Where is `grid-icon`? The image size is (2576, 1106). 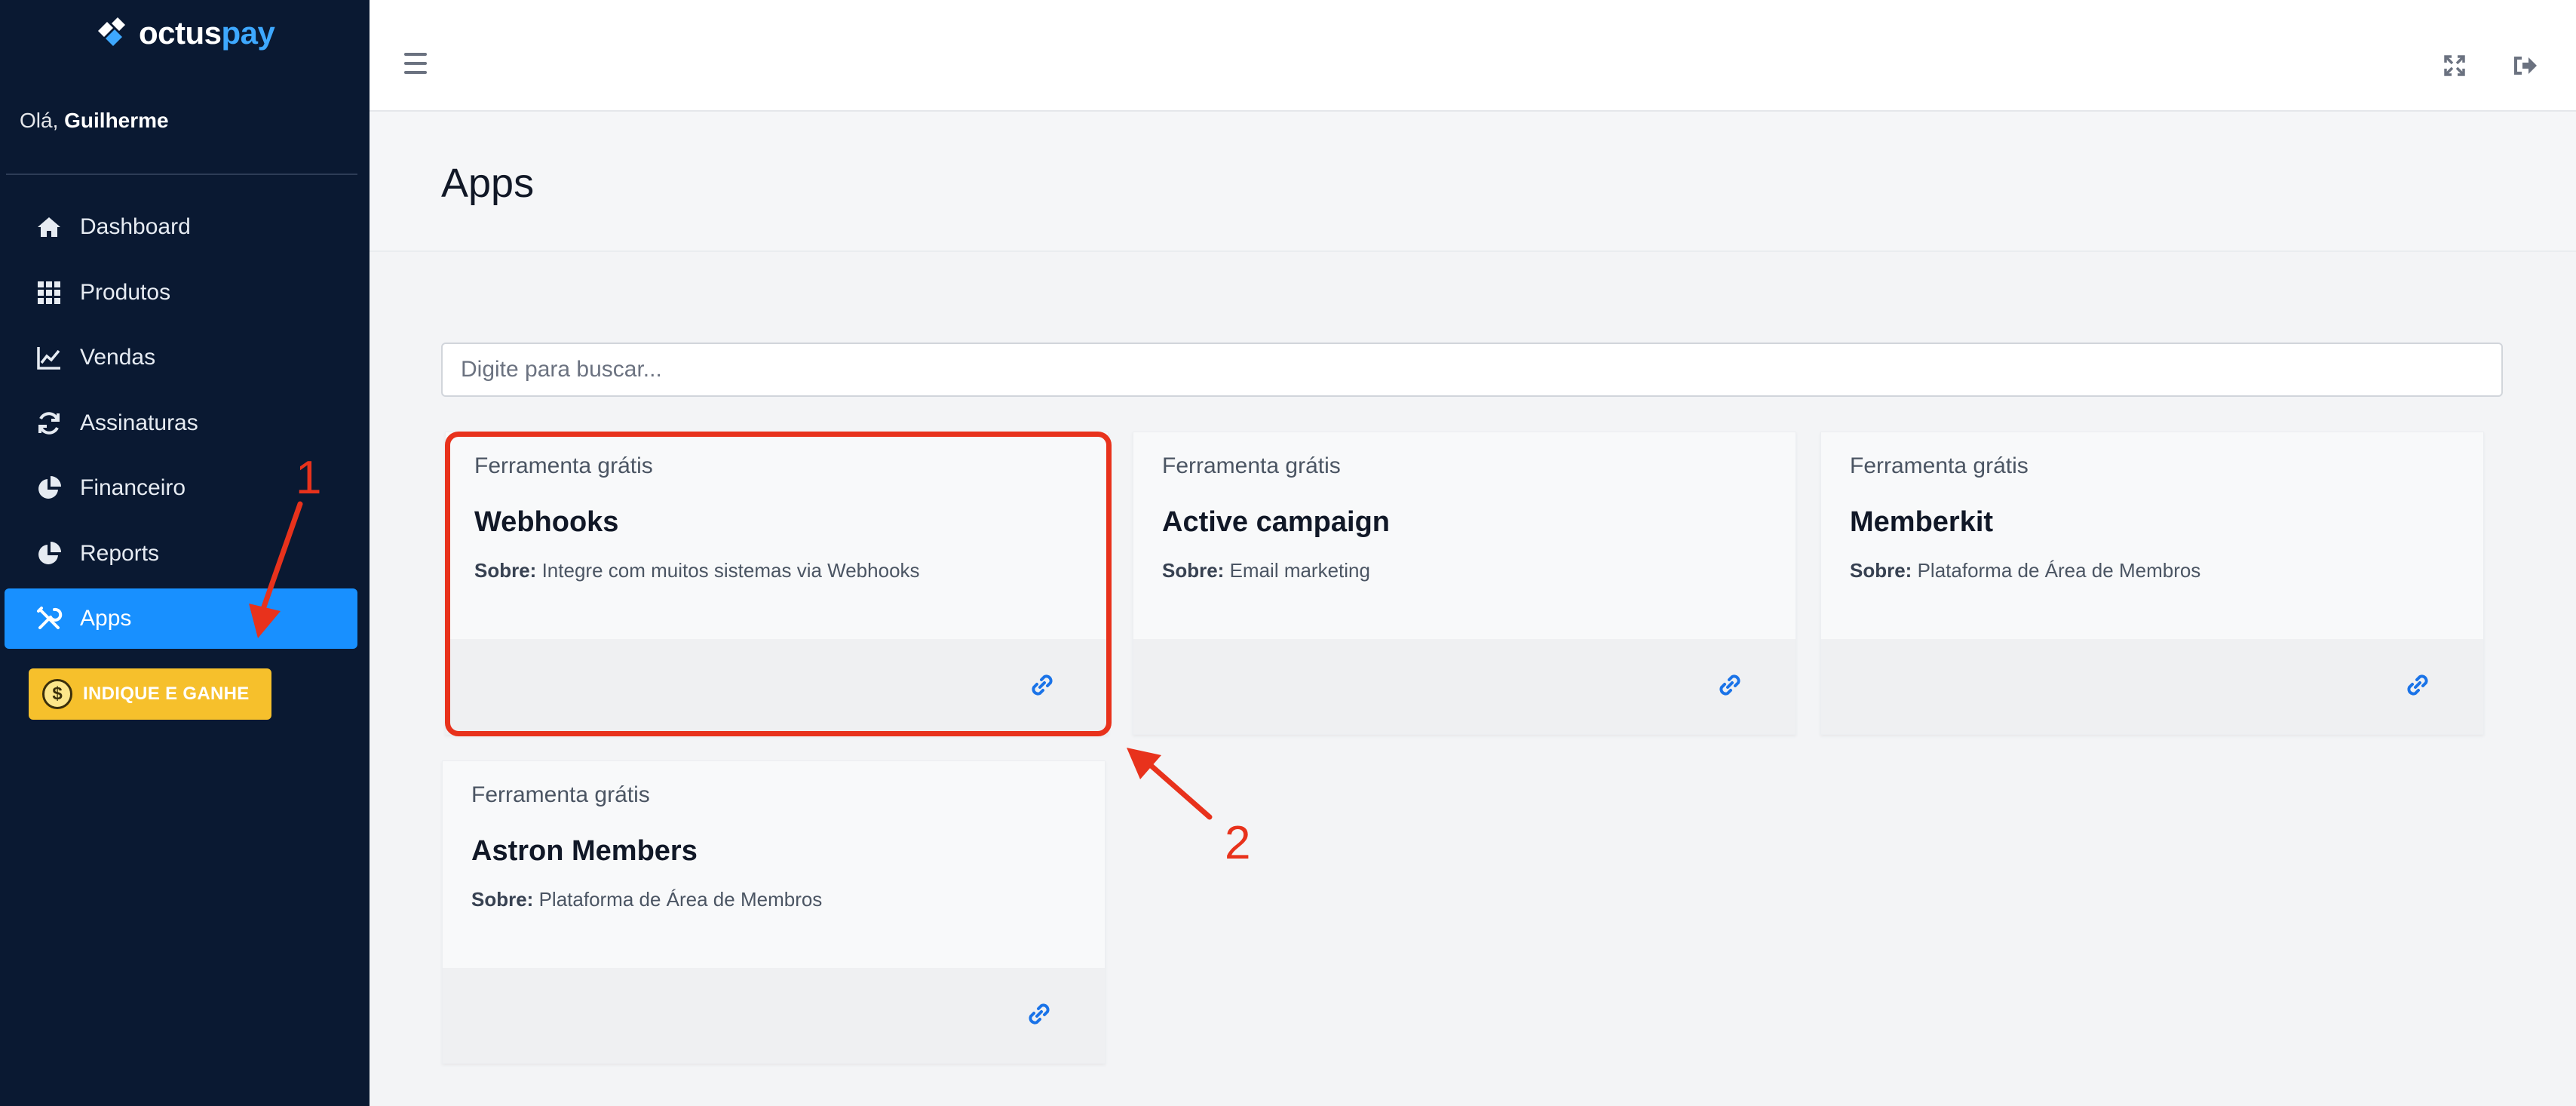
grid-icon is located at coordinates (49, 292).